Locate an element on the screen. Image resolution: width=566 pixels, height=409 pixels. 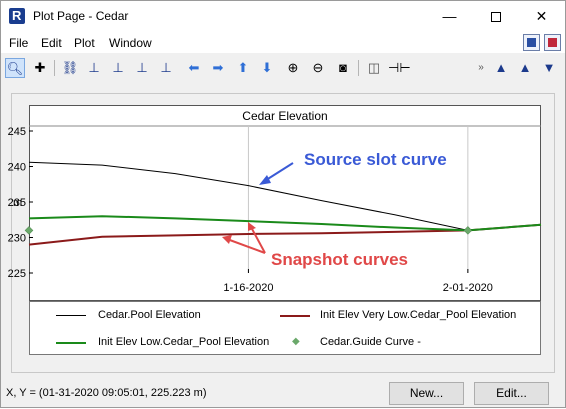
y-tick-label: 245 is located at coordinates (17, 132).